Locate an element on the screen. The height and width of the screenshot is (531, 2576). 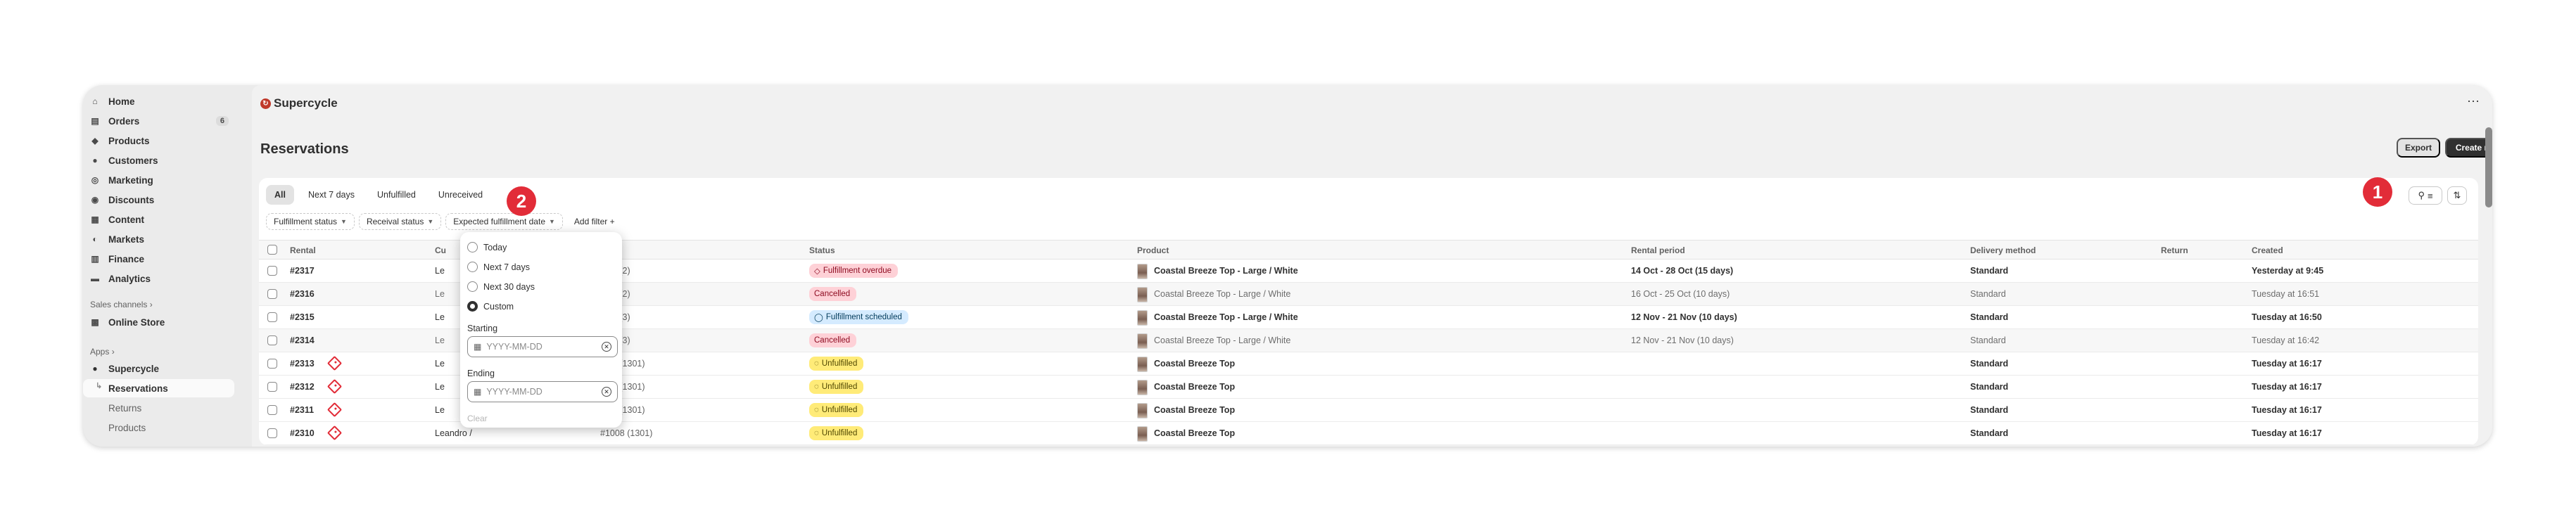
sidebar-subitem-products: Products is located at coordinates (158, 427).